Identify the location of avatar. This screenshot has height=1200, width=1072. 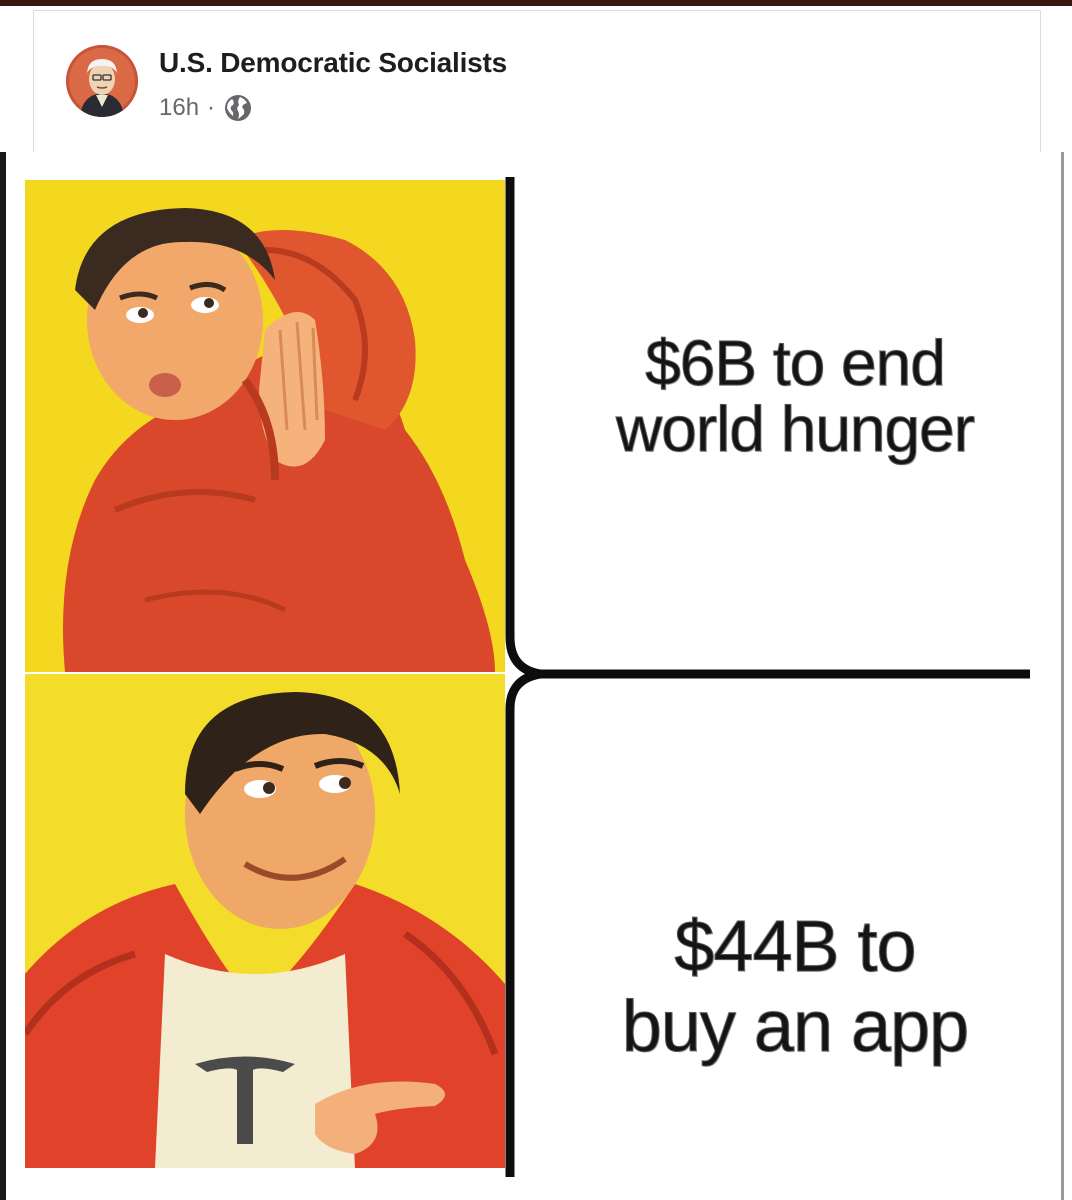
(102, 81).